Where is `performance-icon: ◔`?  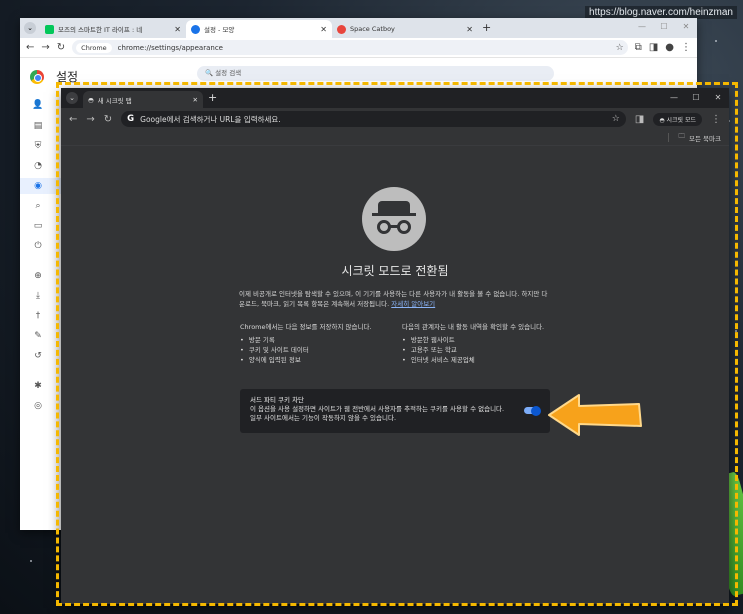
performance-icon: ◔ is located at coordinates (38, 166).